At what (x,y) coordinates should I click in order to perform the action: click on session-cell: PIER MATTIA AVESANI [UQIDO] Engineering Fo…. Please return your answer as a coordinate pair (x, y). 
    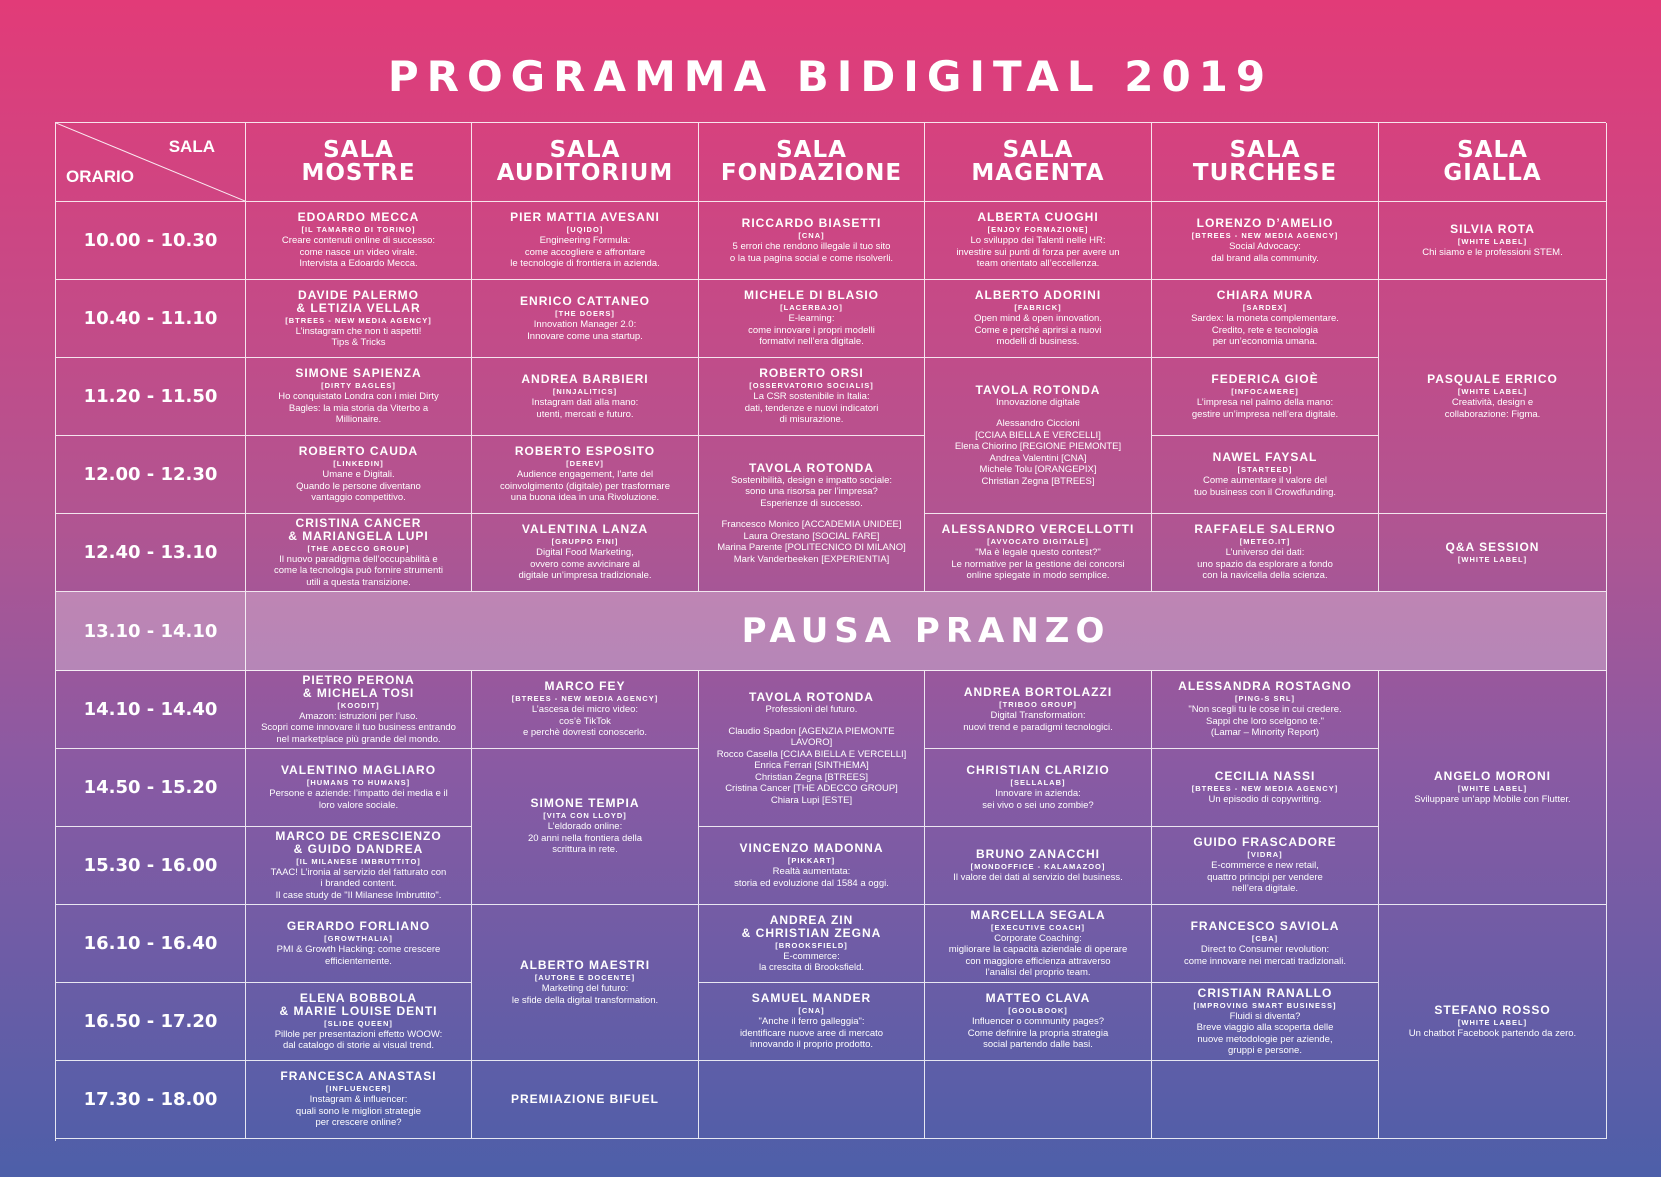
    Looking at the image, I should click on (585, 241).